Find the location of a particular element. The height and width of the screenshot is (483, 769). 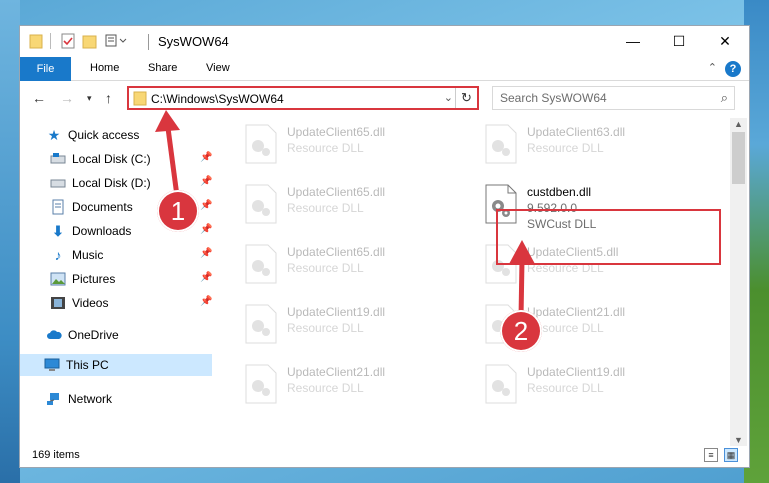

sidebar-item-local-disk-d: Local Disk (D:) is located at coordinates (100, 183).